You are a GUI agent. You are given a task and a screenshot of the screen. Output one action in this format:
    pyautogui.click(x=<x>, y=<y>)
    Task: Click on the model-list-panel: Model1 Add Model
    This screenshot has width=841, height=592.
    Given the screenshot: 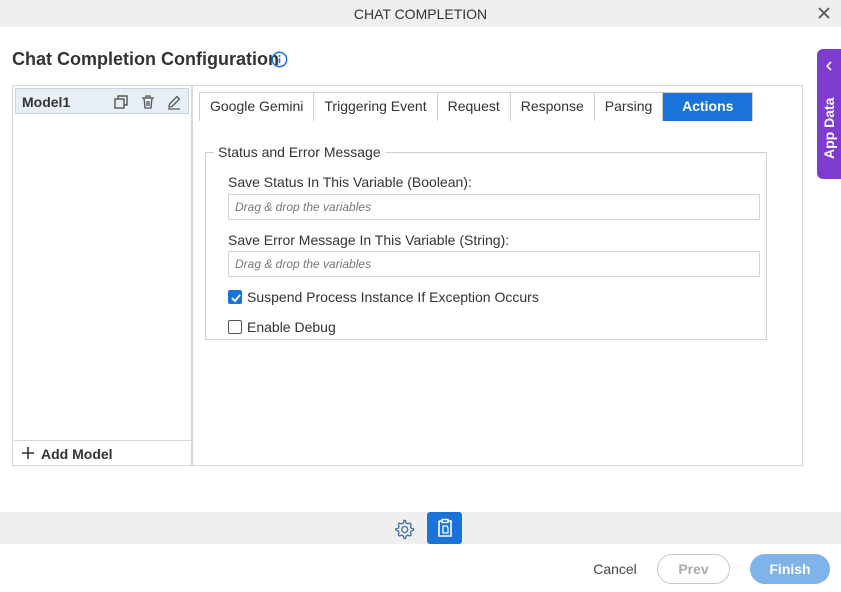 What is the action you would take?
    pyautogui.click(x=102, y=275)
    